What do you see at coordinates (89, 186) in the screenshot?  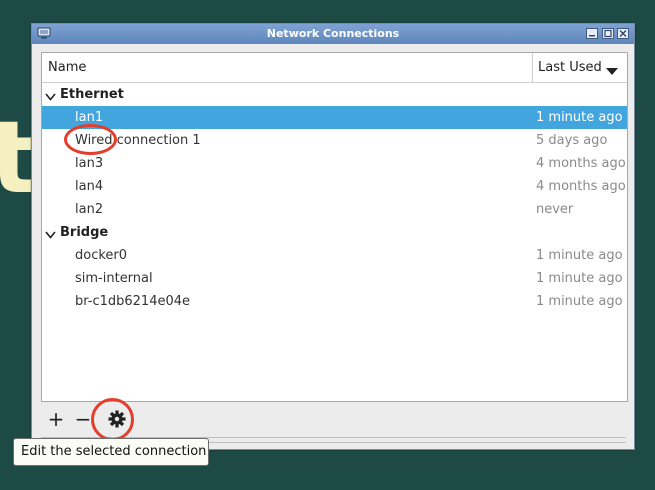 I see `connection-name: lan4` at bounding box center [89, 186].